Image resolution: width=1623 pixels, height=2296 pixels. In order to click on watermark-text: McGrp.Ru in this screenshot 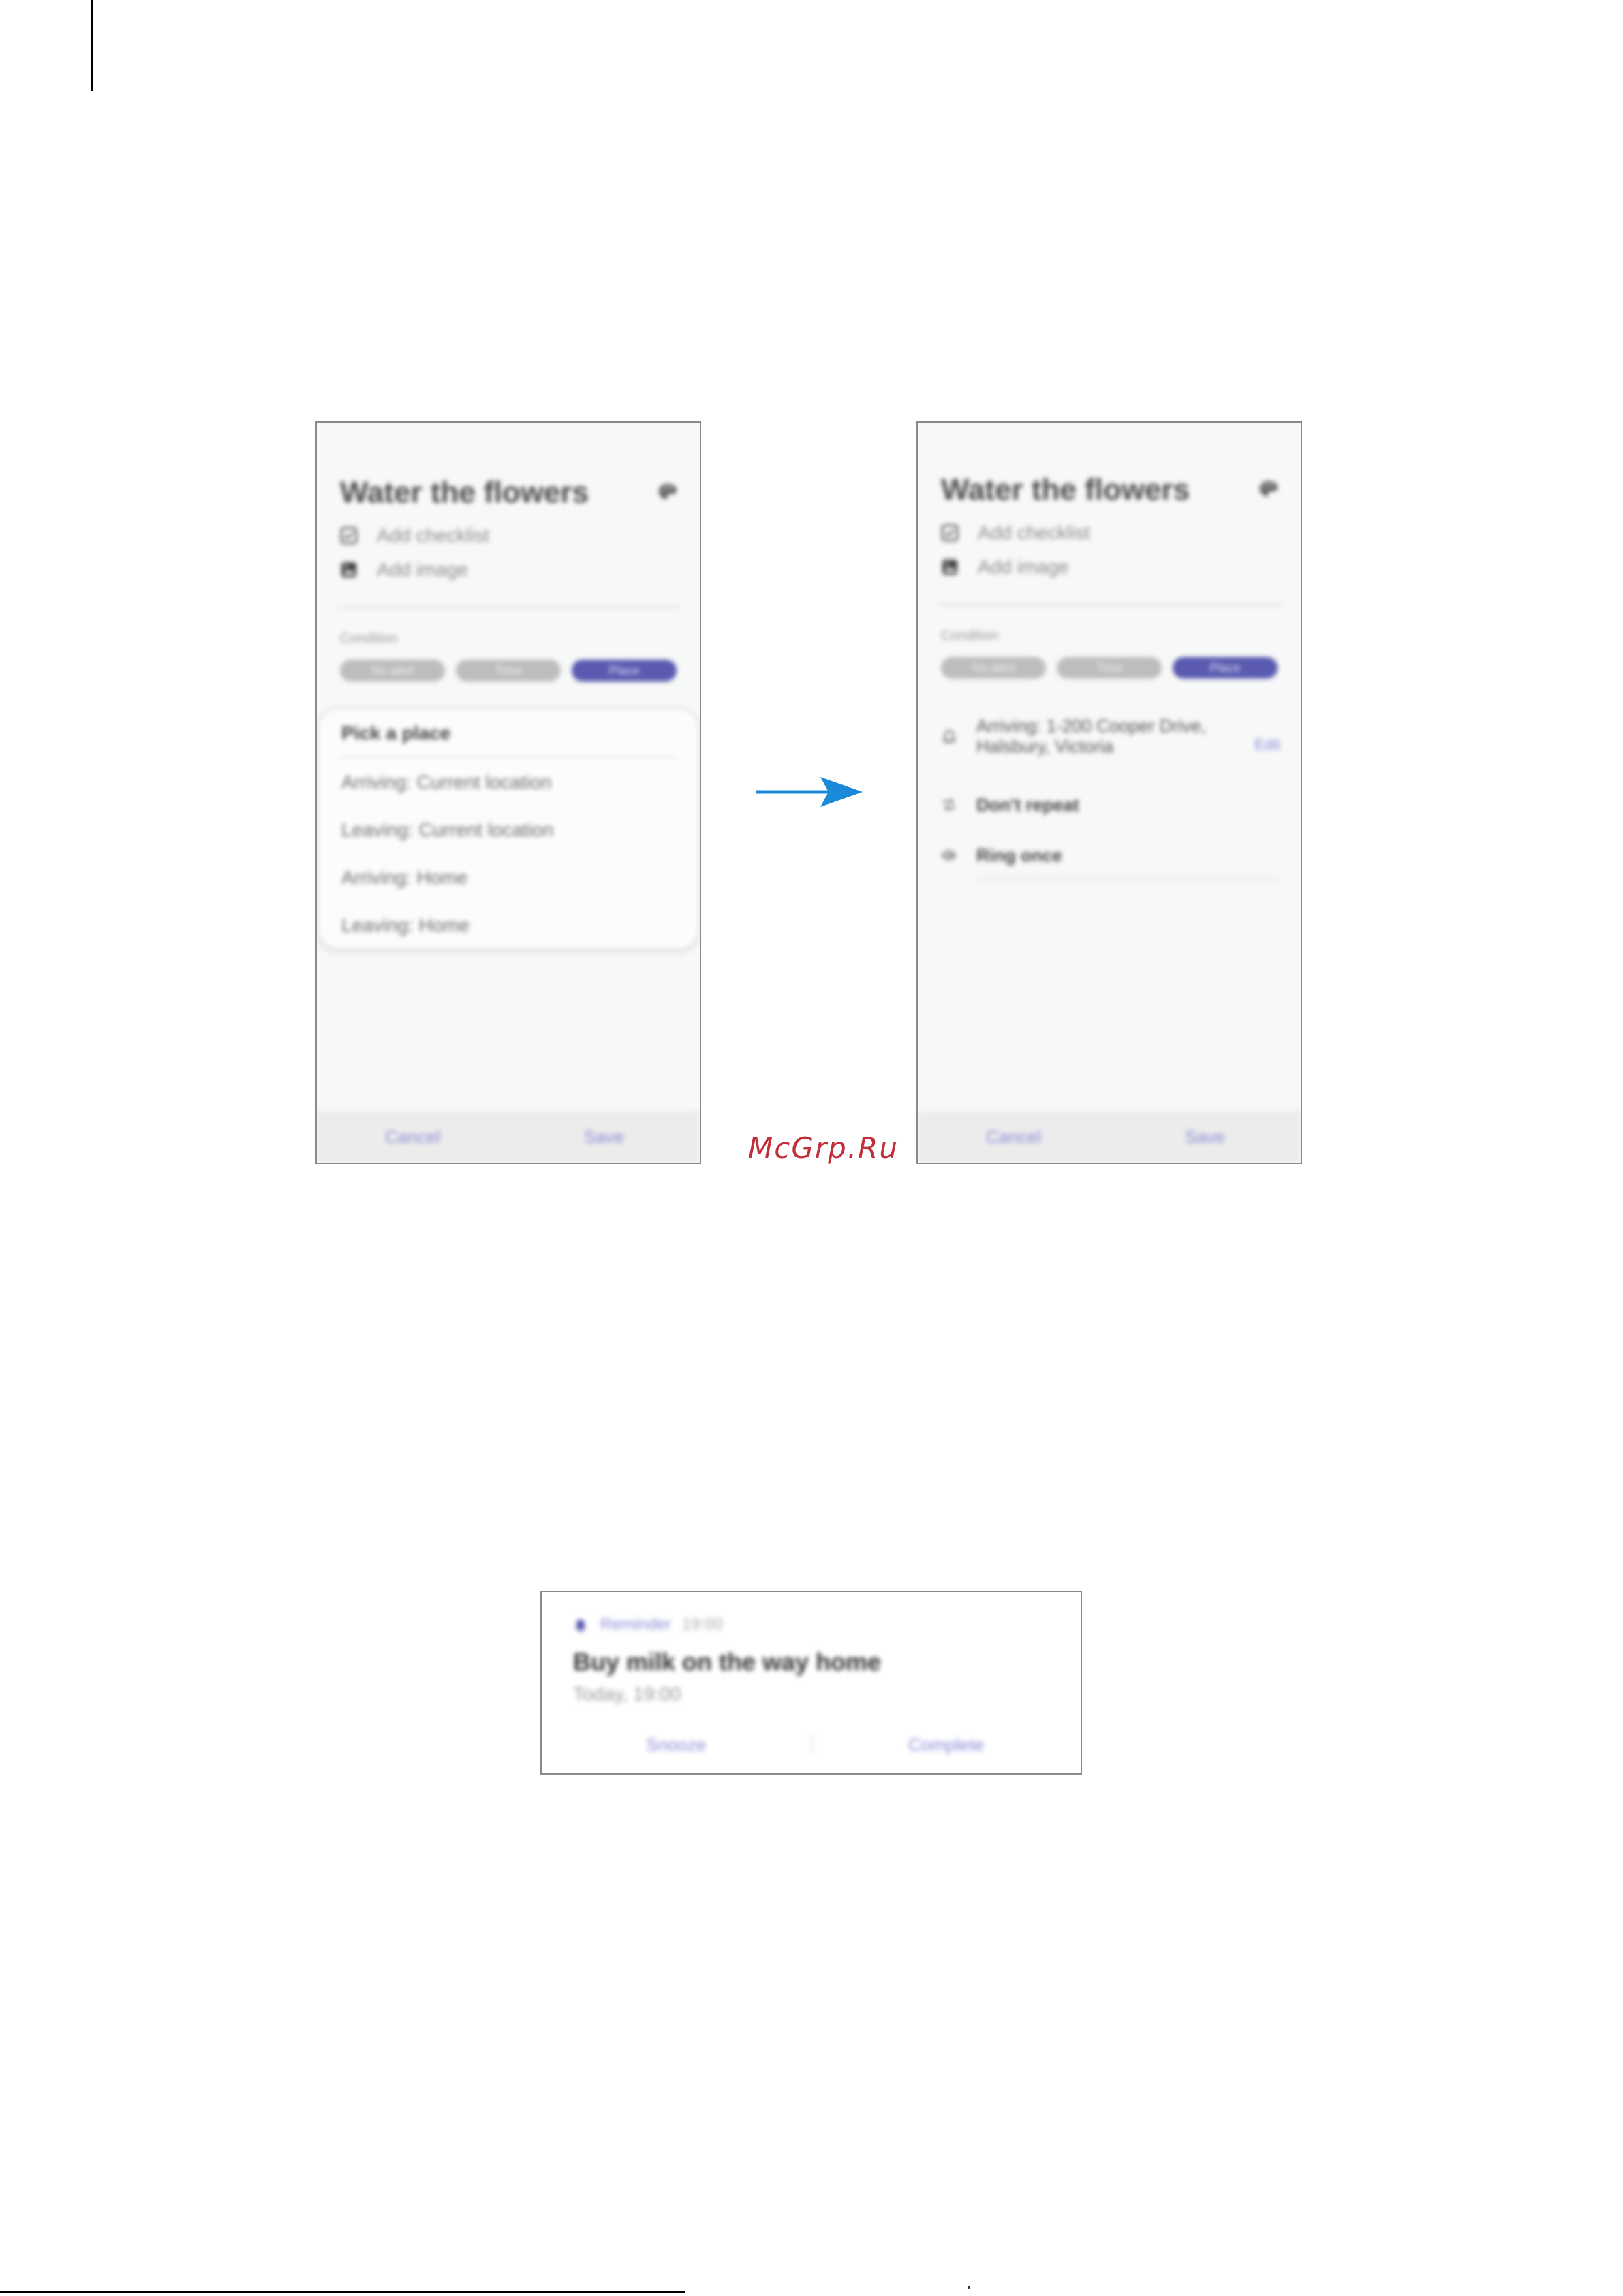, I will do `click(823, 1148)`.